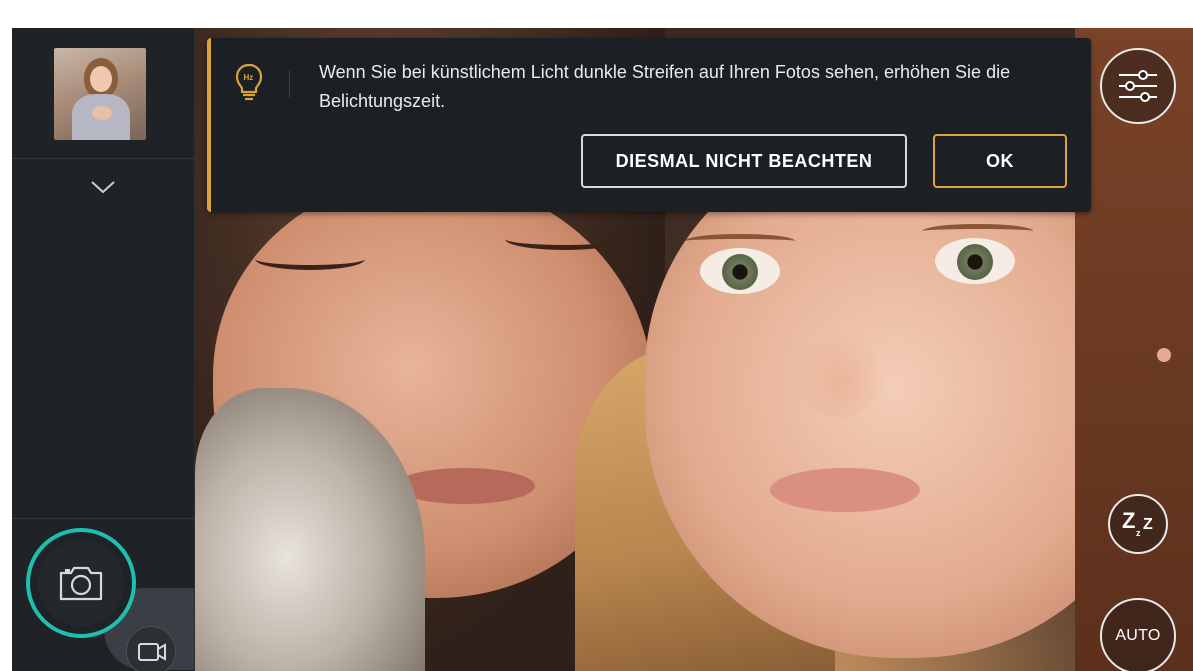 This screenshot has height=671, width=1193. Describe the element at coordinates (1129, 520) in the screenshot. I see `sleep-icon-z-large: Z` at that location.